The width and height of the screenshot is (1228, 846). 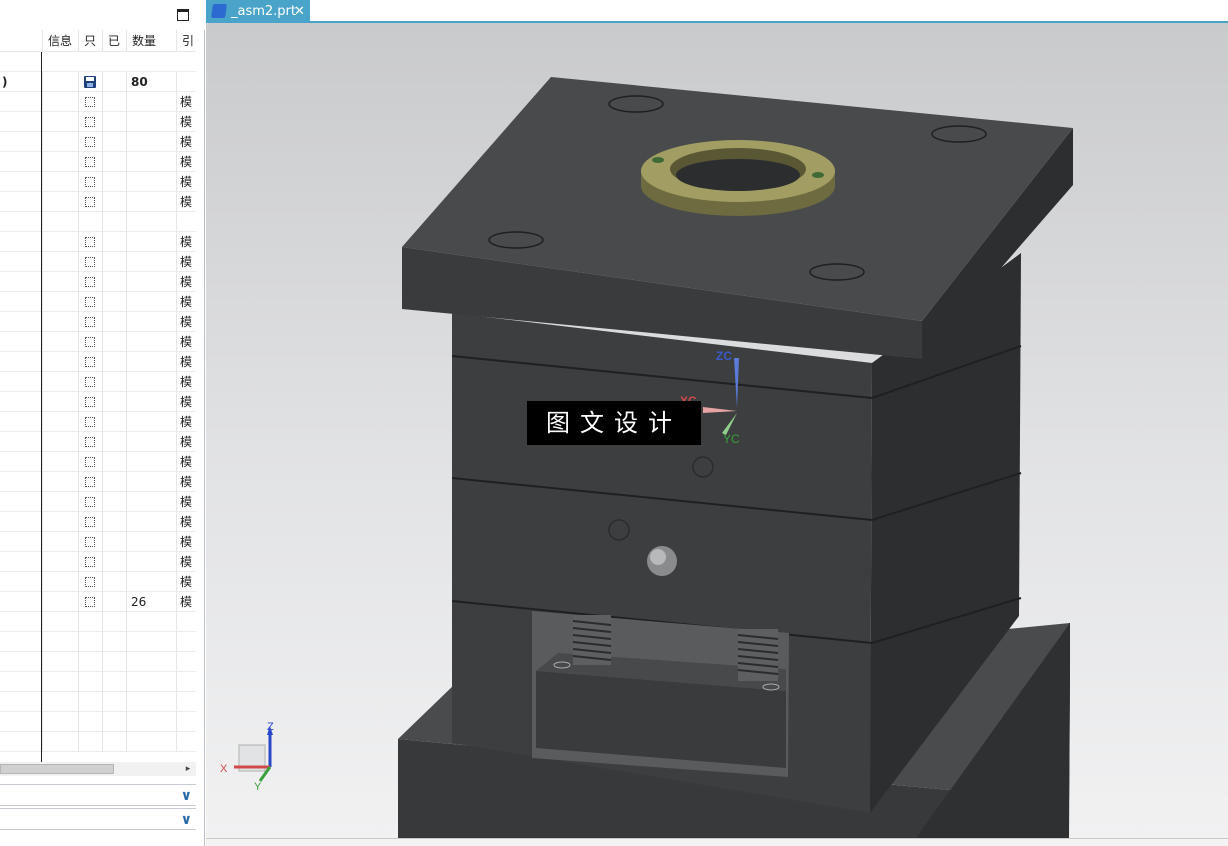 What do you see at coordinates (186, 362) in the screenshot?
I see `row-reference: 模` at bounding box center [186, 362].